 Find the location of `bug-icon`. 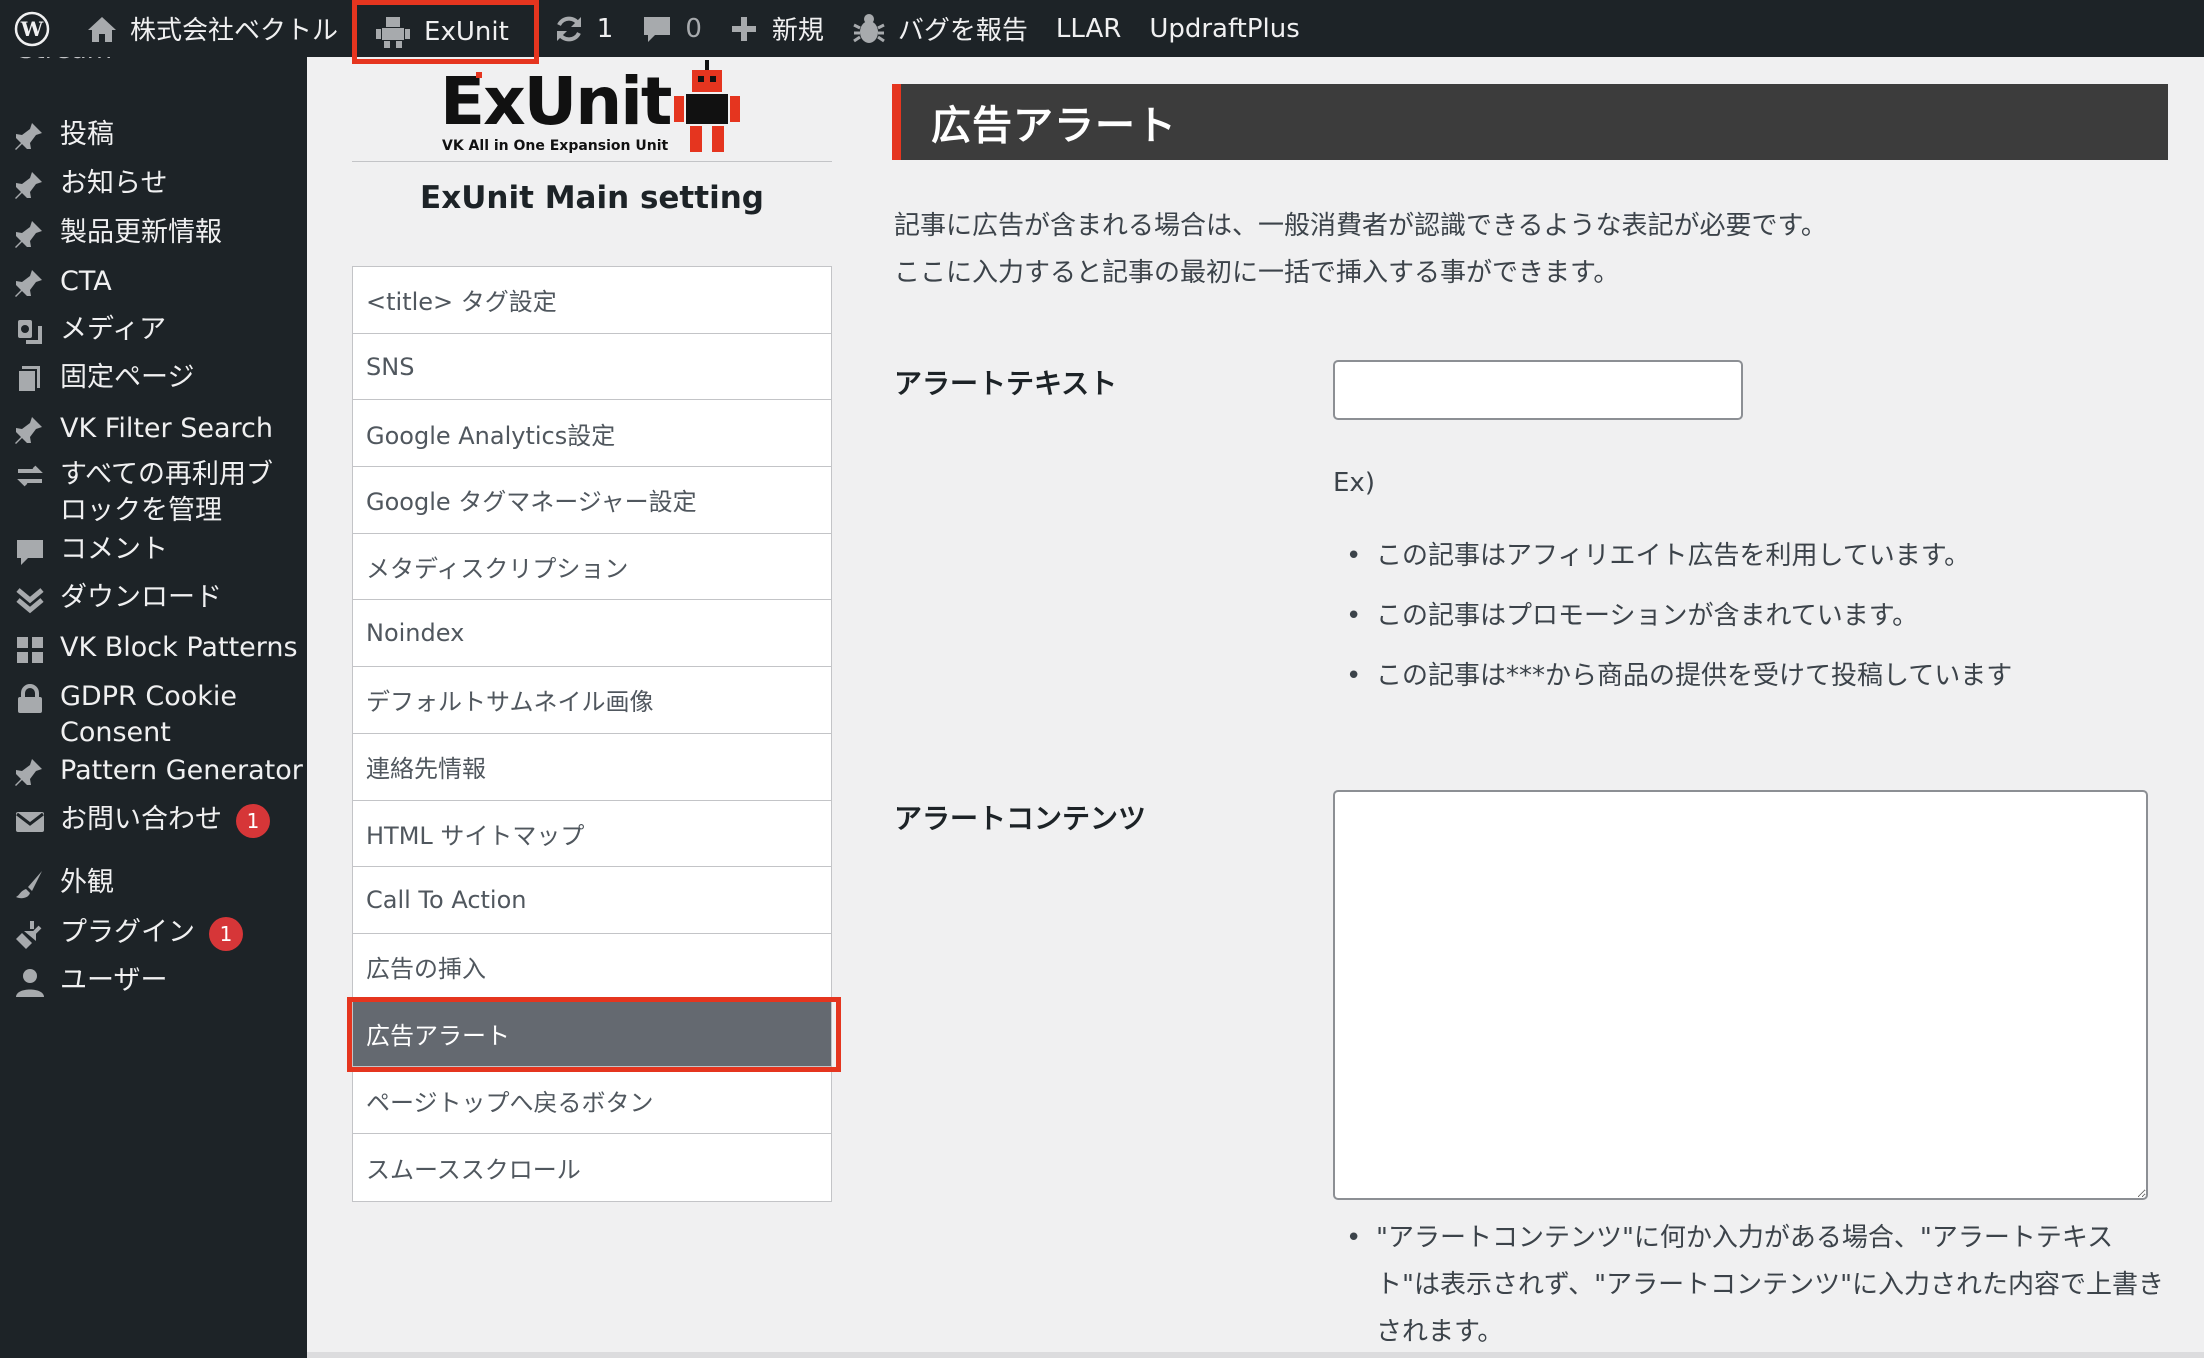

bug-icon is located at coordinates (869, 28).